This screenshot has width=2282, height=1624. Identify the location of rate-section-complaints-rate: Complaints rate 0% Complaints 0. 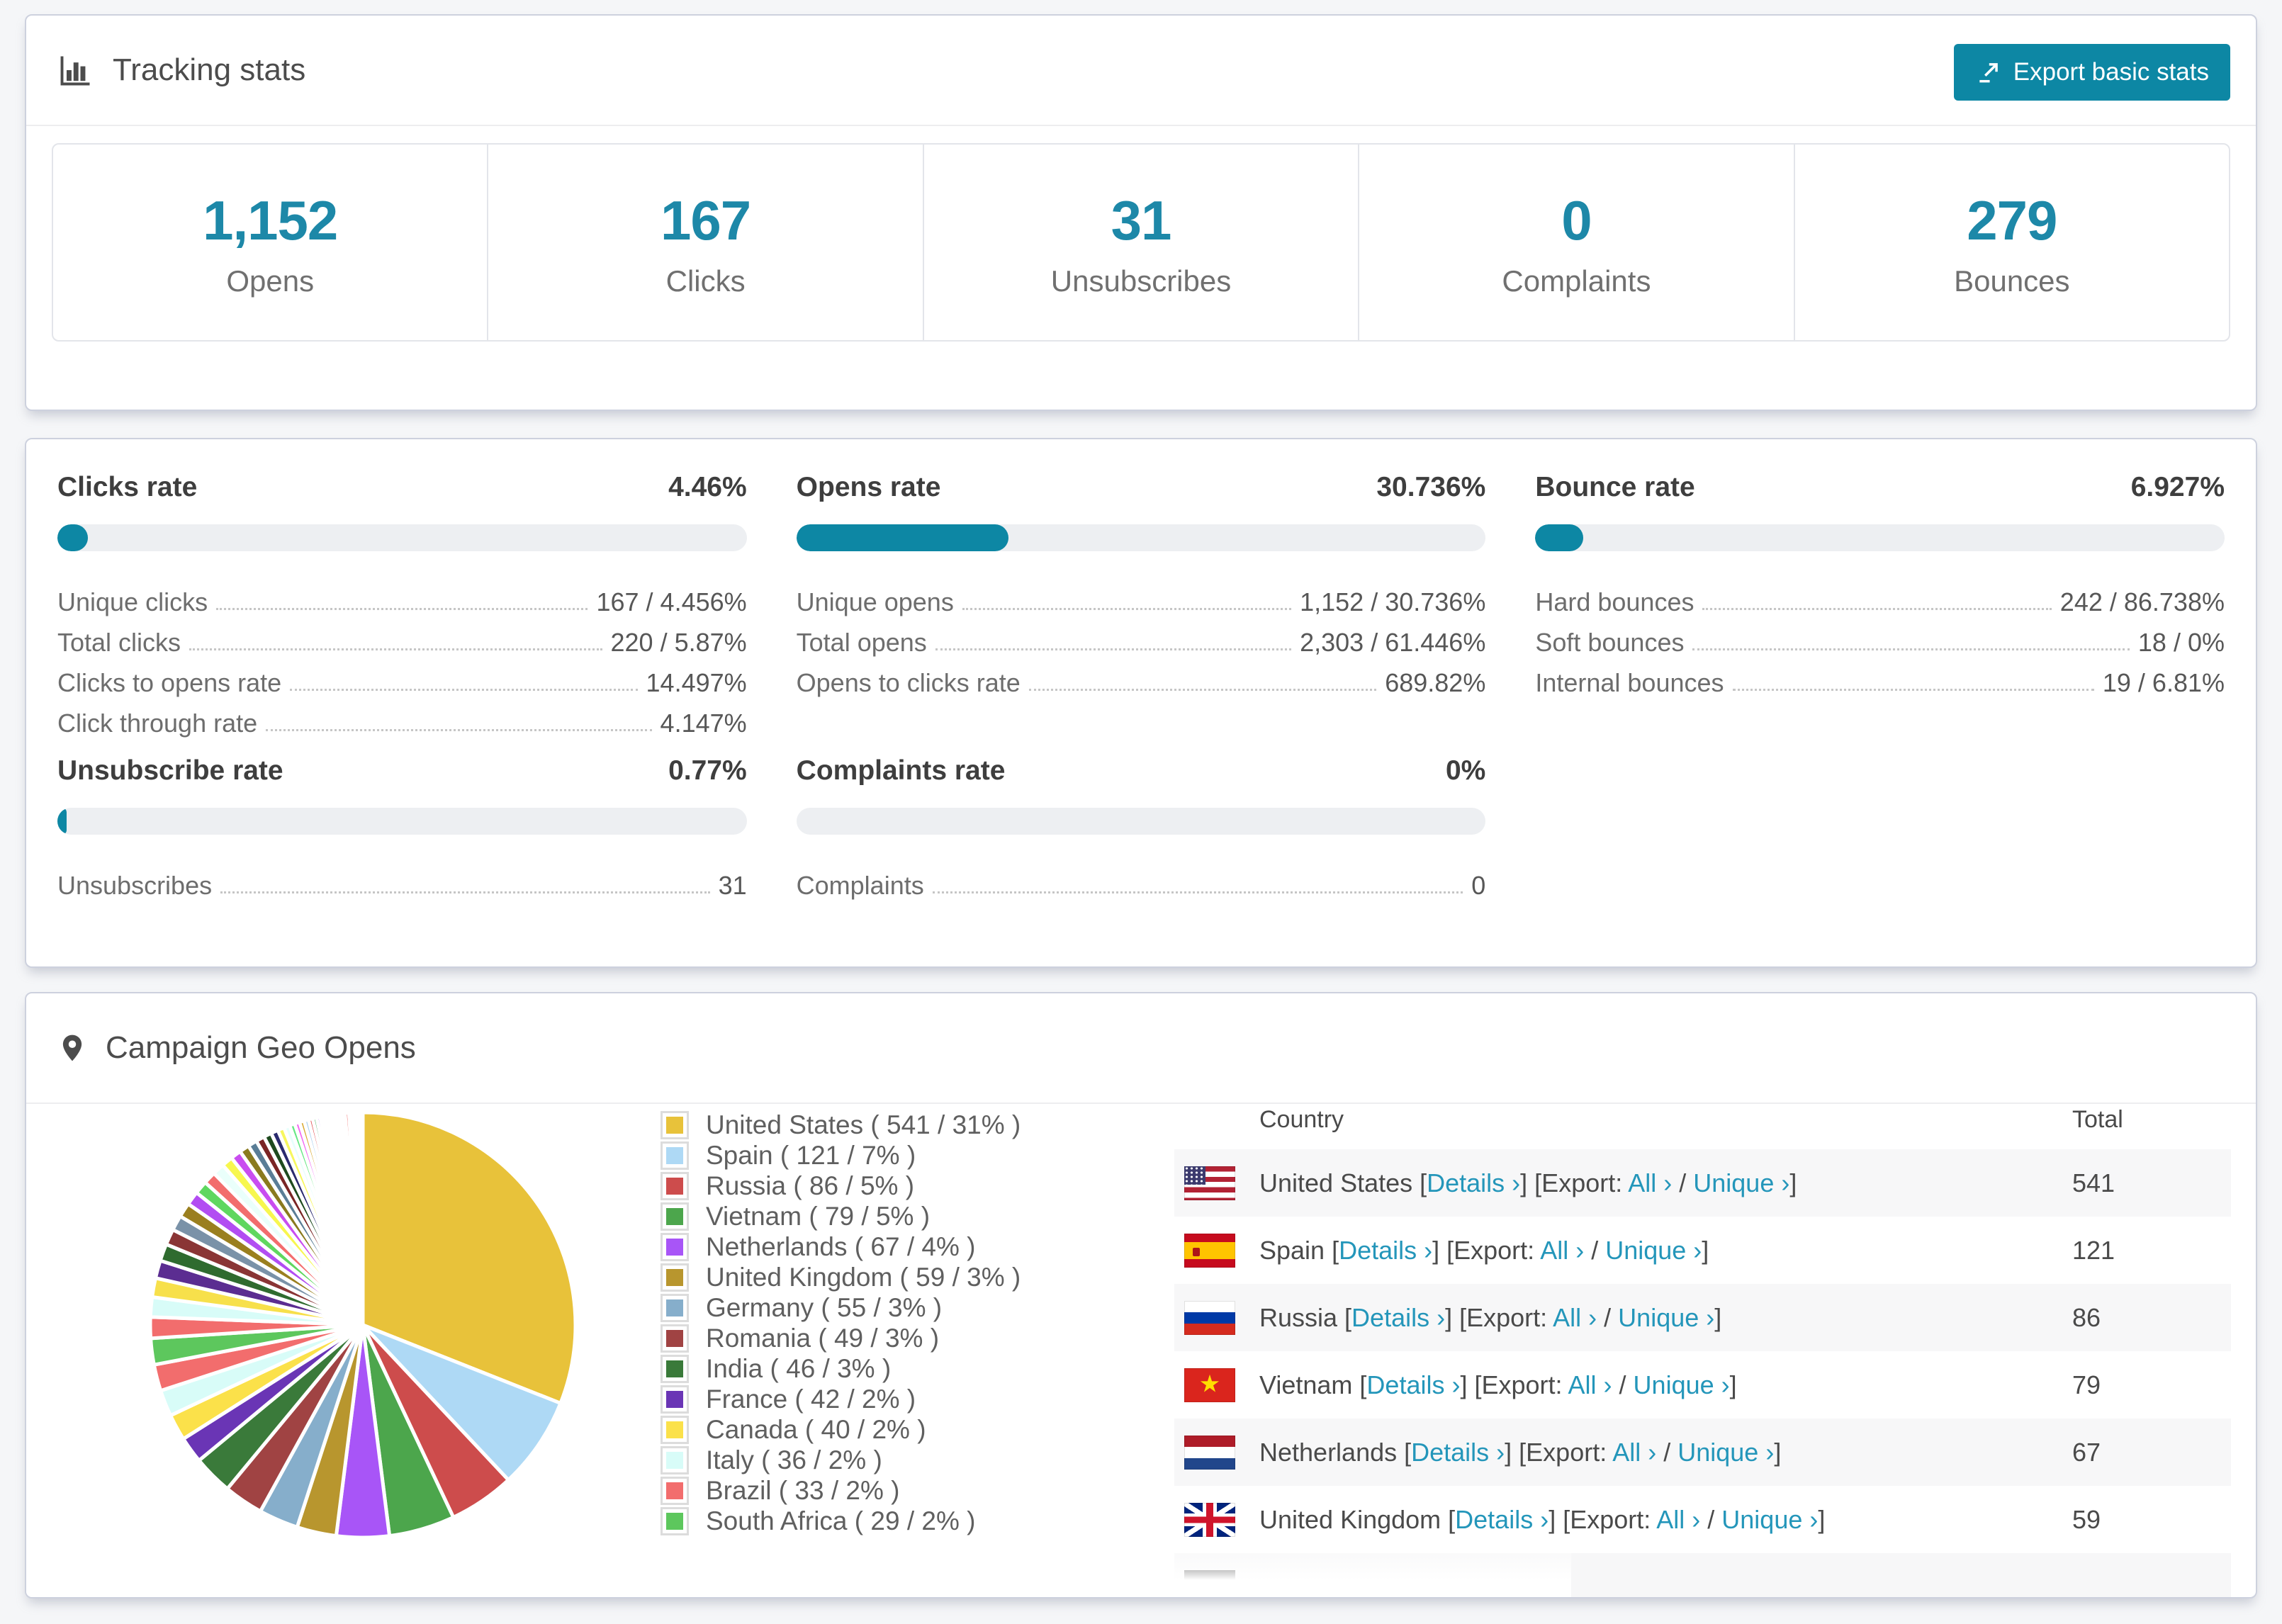
(1141, 828).